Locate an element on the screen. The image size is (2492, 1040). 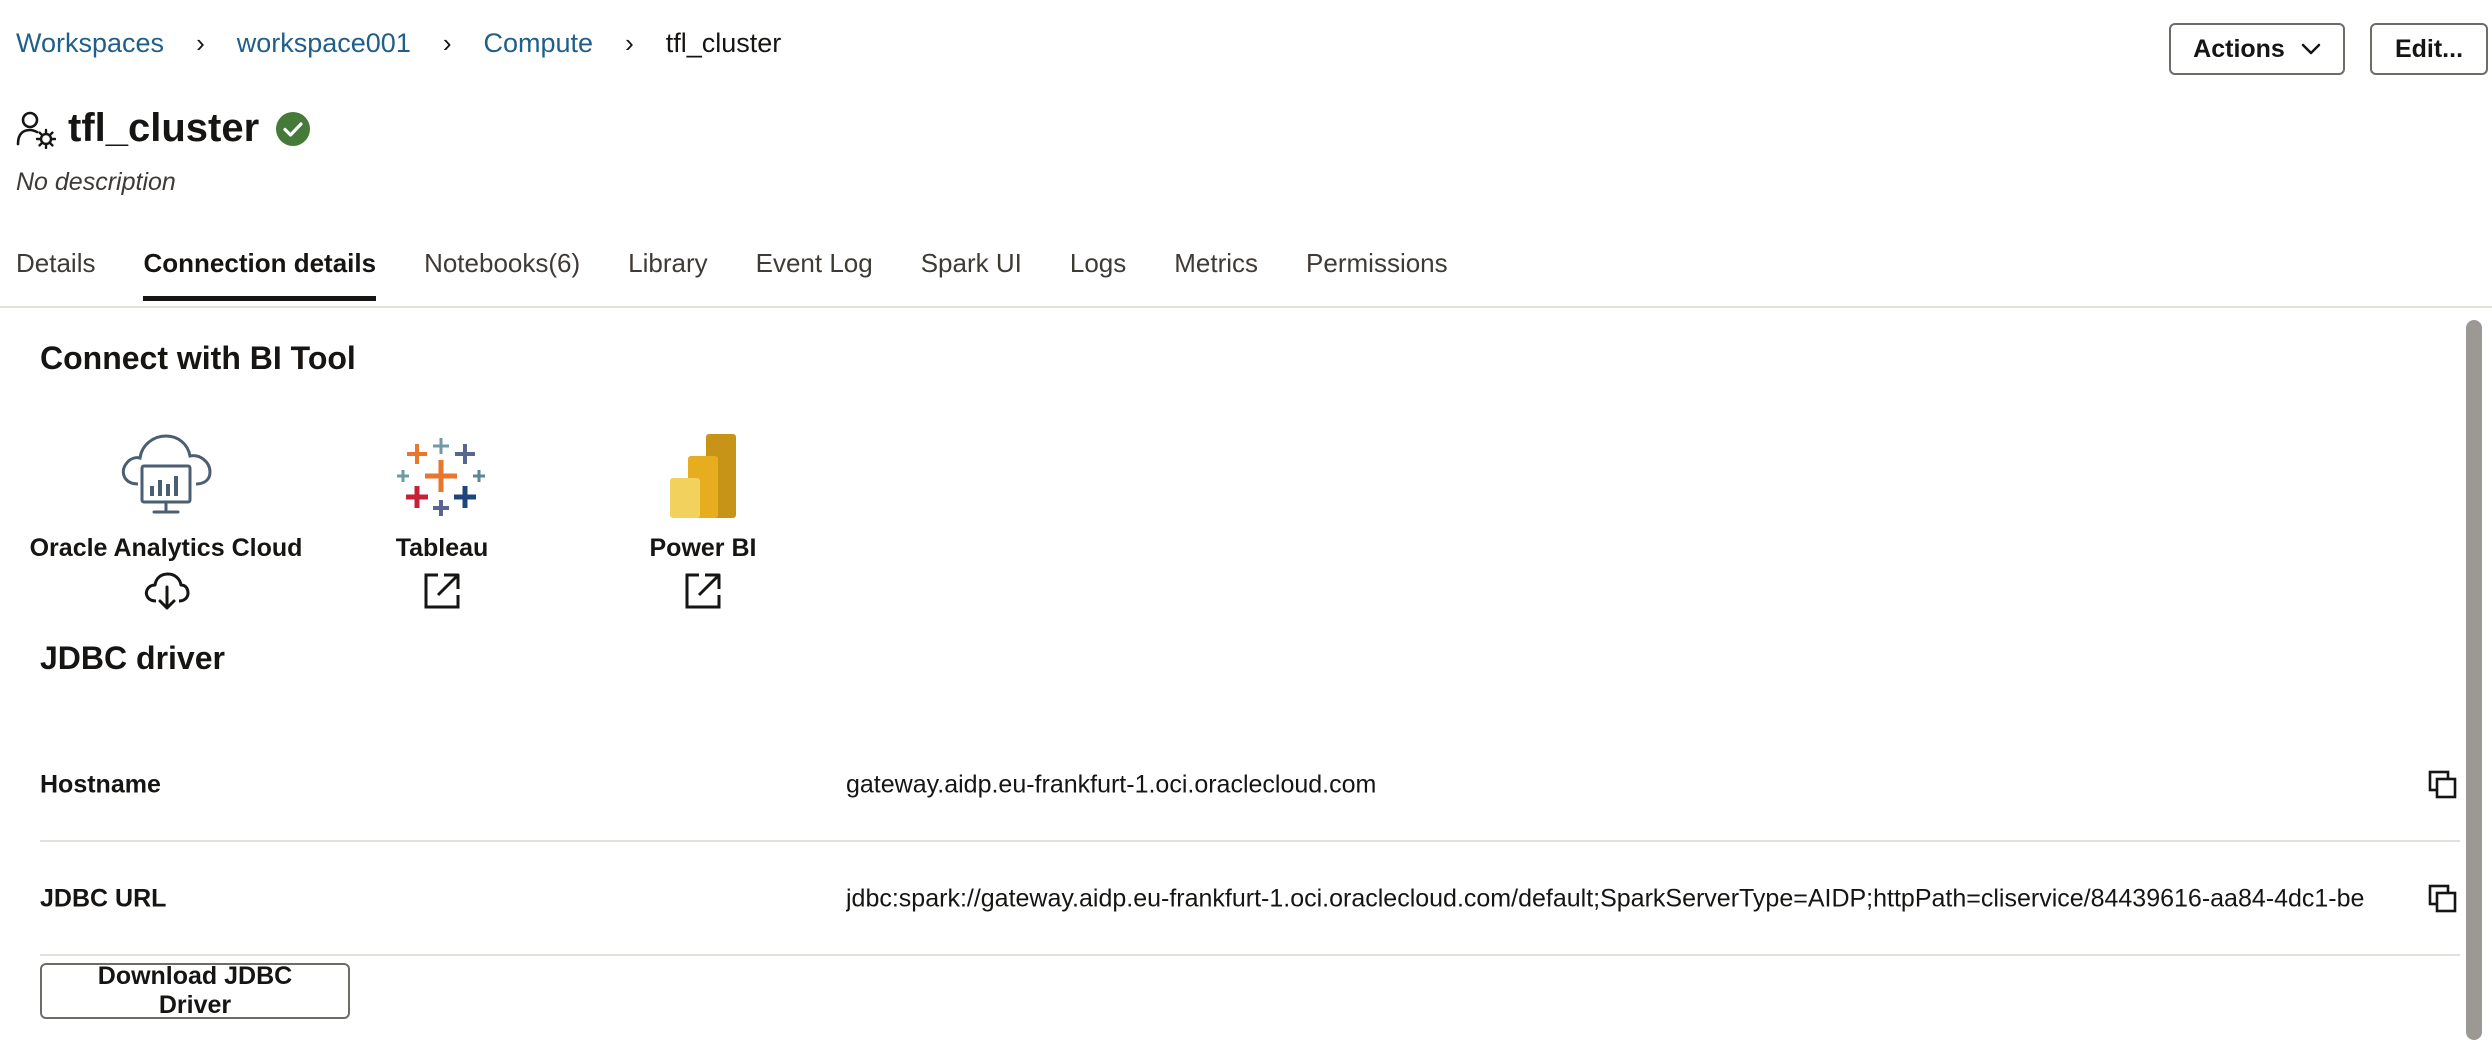
breadcrumb-current: tfl_cluster is located at coordinates (723, 43).